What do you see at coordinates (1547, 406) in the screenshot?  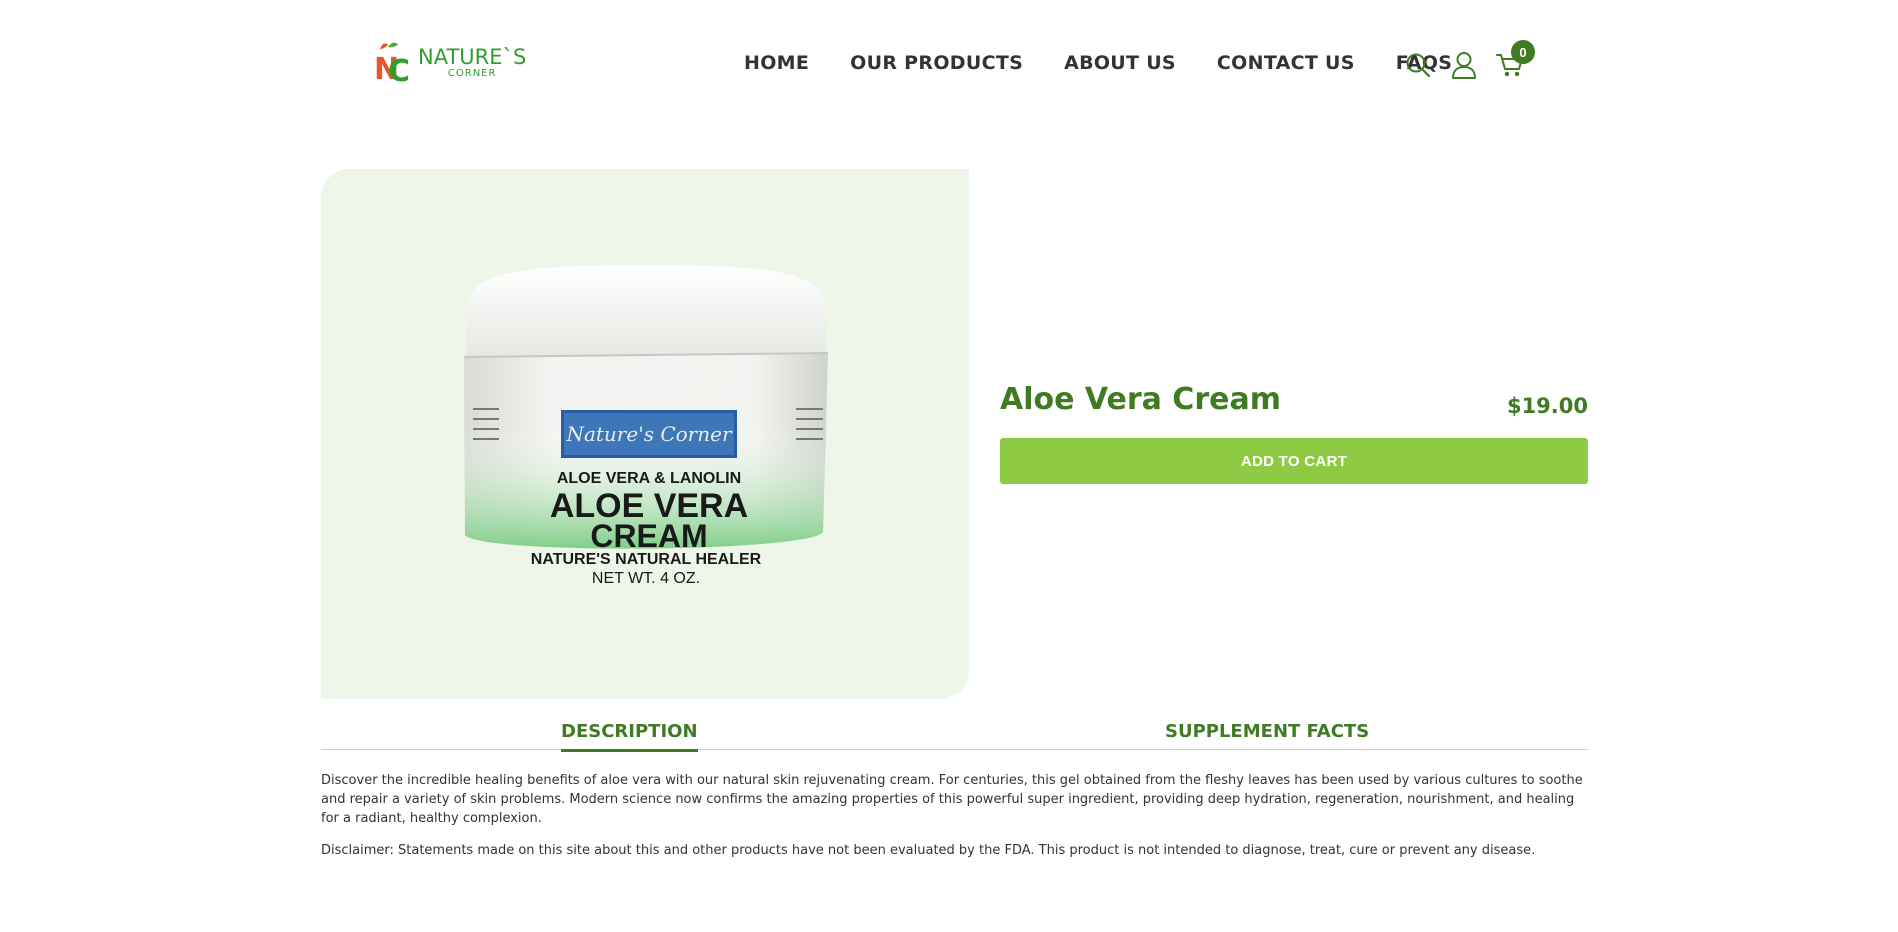 I see `product-price: $19.00` at bounding box center [1547, 406].